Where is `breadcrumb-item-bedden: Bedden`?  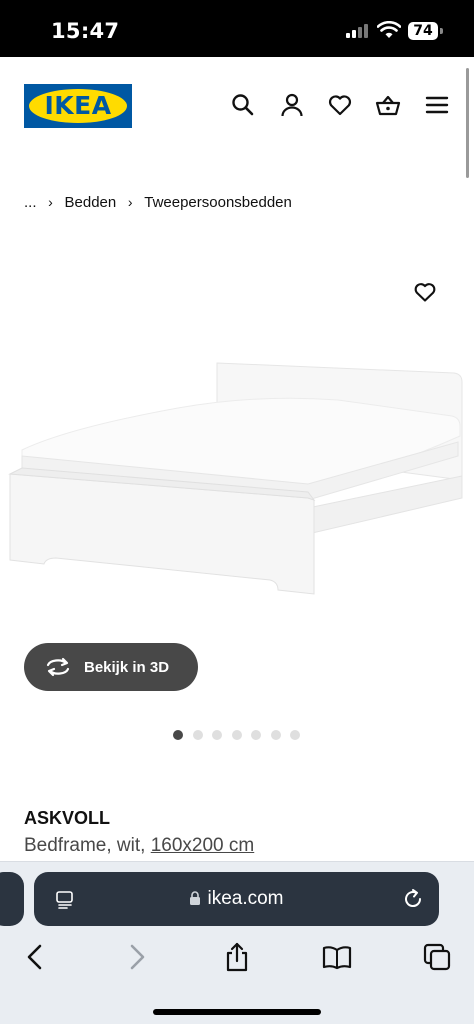 breadcrumb-item-bedden: Bedden is located at coordinates (91, 202).